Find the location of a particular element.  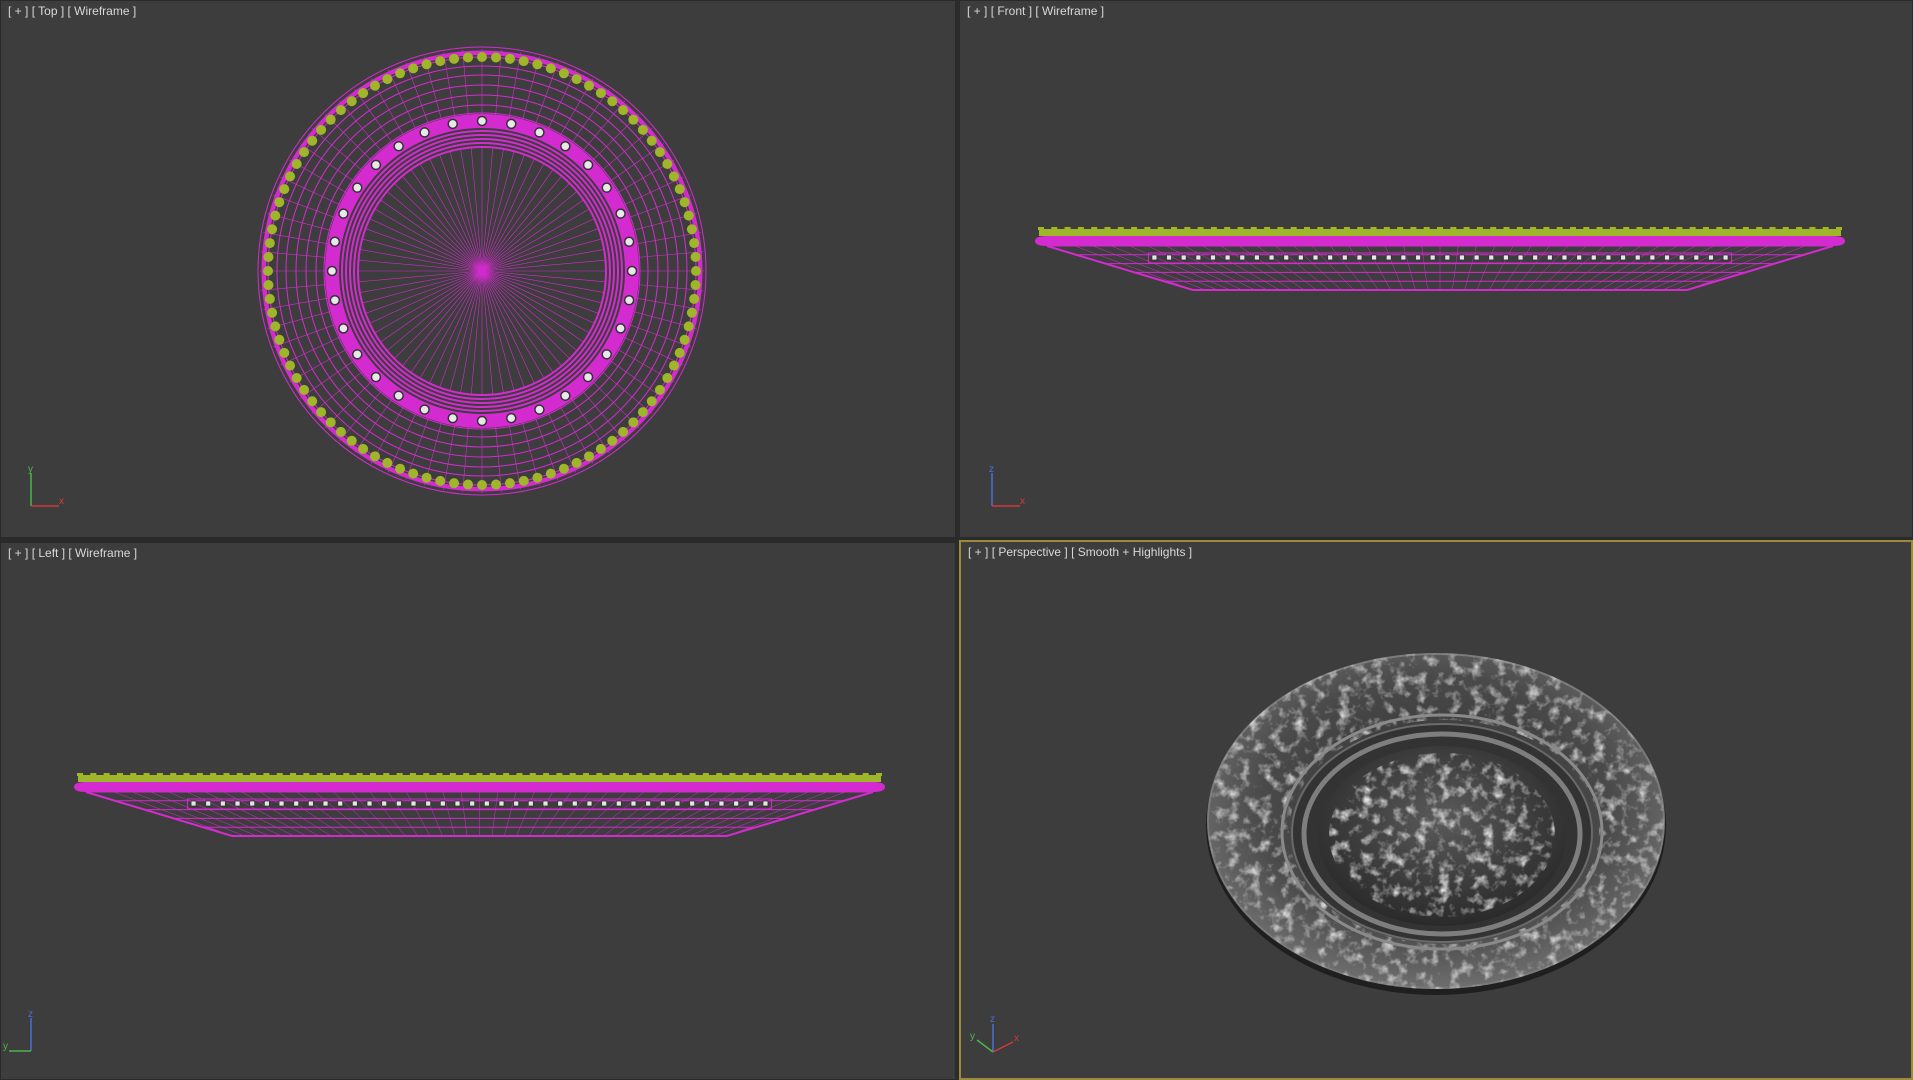

axis-tripod-icon: y x is located at coordinates (46, 485).